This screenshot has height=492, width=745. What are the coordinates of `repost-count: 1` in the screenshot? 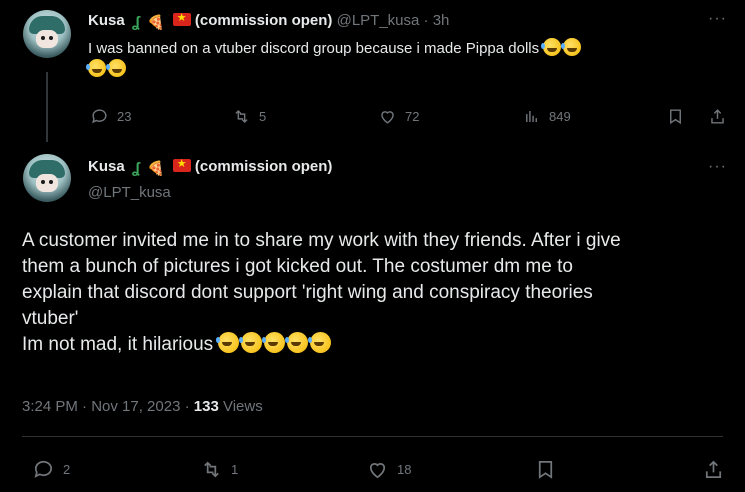 It's located at (235, 469).